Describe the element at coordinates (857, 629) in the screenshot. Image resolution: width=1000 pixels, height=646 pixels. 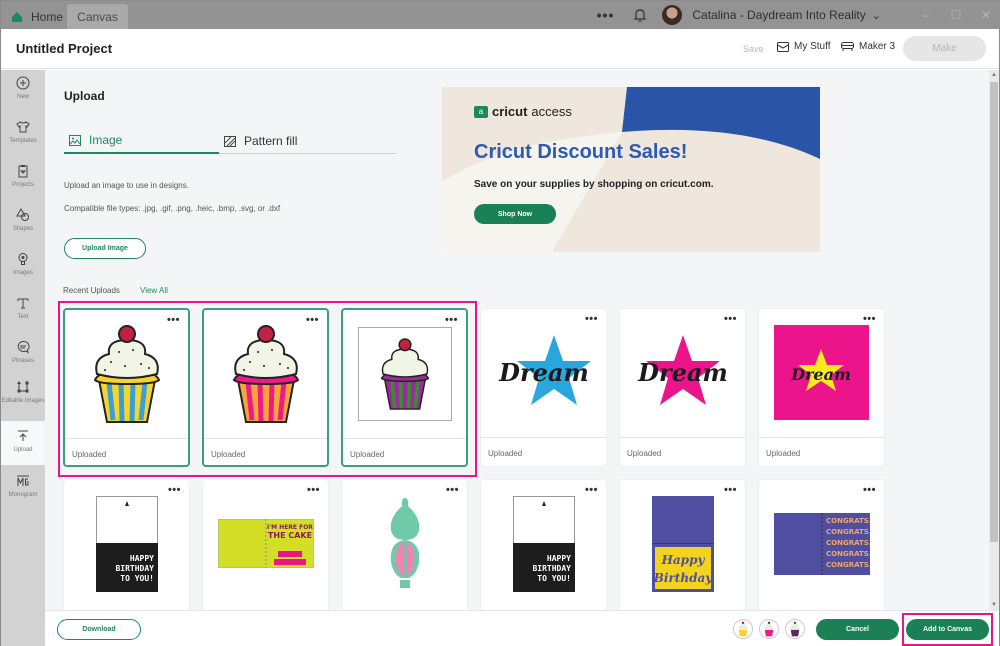
I see `cancel-button: Cancel` at that location.